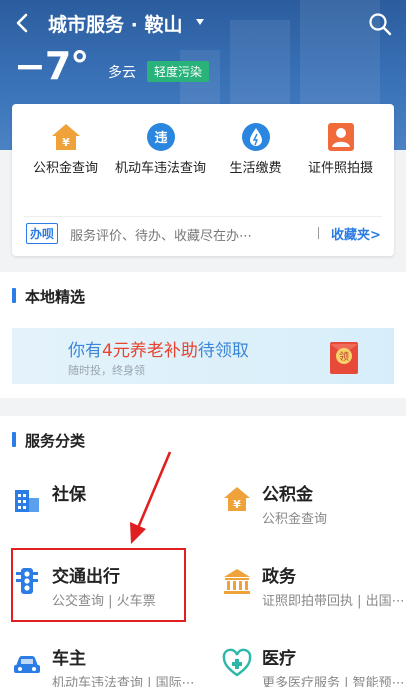 The width and height of the screenshot is (406, 687). I want to click on banshi-badge: 办呗, so click(42, 233).